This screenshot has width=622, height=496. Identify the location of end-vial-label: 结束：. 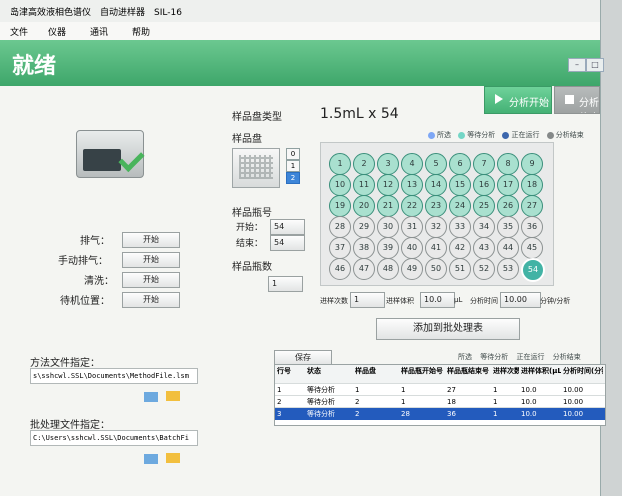
(250, 244).